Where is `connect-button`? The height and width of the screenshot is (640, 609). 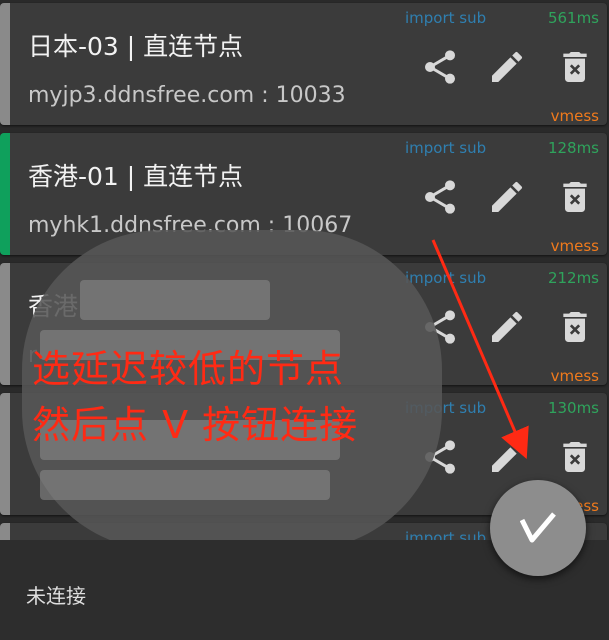 connect-button is located at coordinates (538, 528).